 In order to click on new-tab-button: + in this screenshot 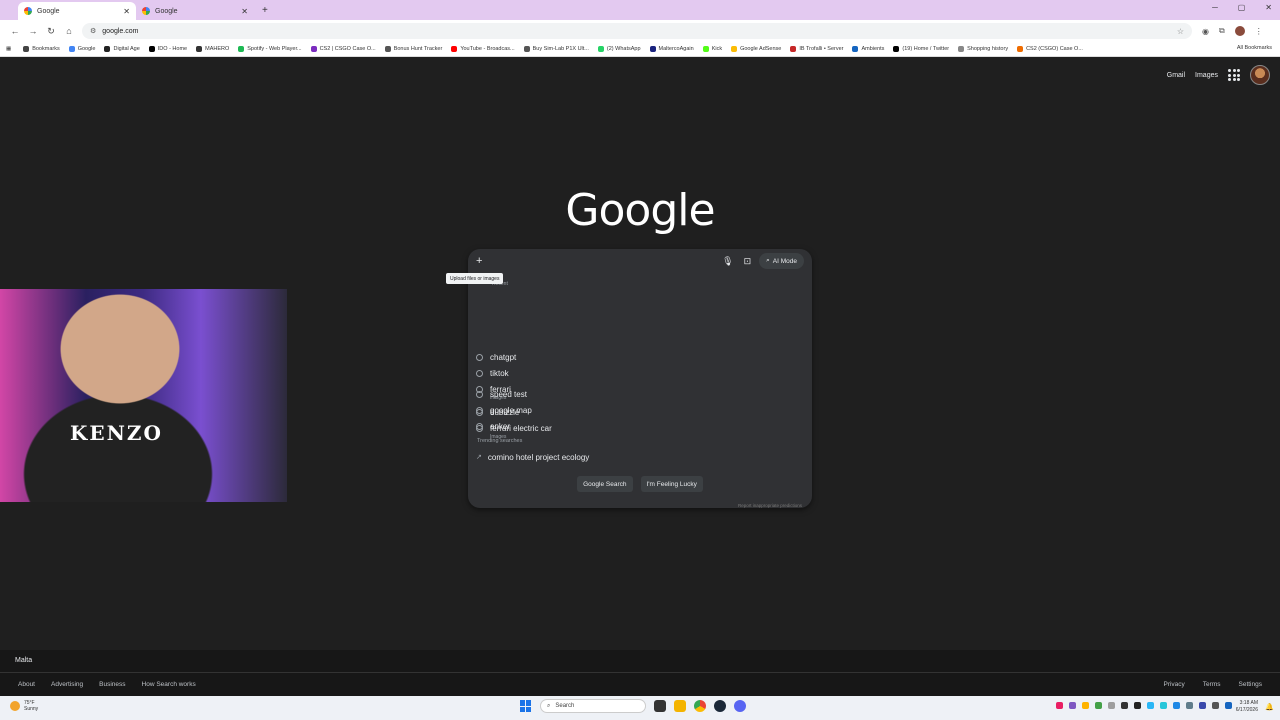, I will do `click(265, 10)`.